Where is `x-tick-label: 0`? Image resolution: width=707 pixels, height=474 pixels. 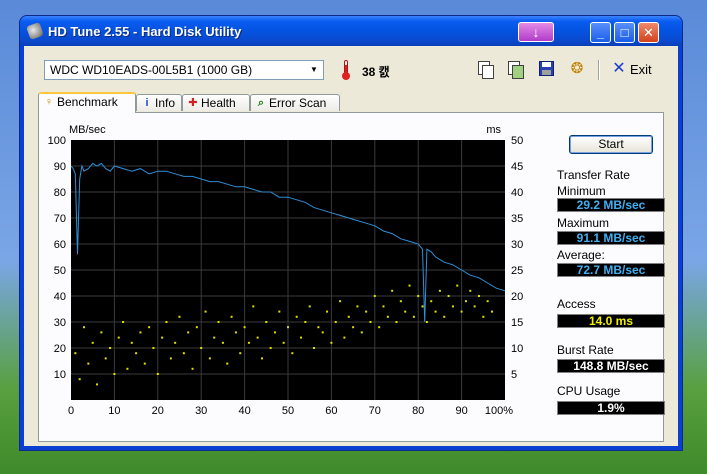 x-tick-label: 0 is located at coordinates (71, 411).